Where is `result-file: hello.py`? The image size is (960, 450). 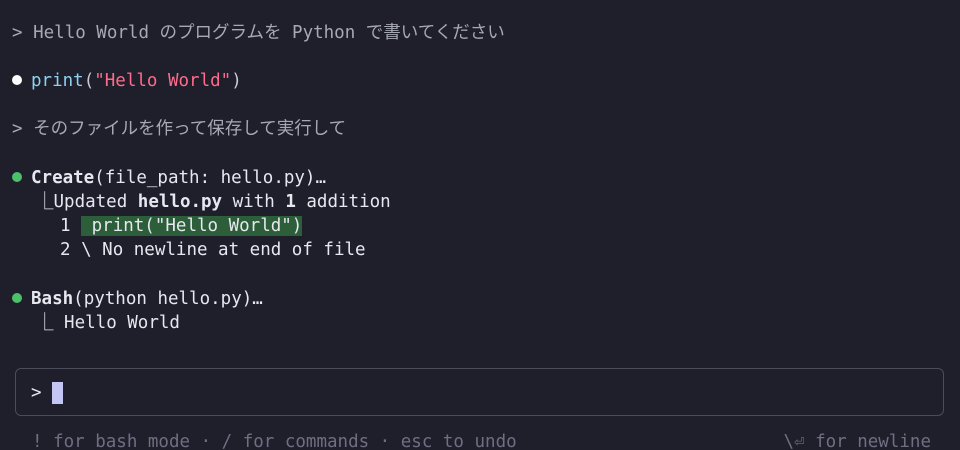
result-file: hello.py is located at coordinates (180, 202).